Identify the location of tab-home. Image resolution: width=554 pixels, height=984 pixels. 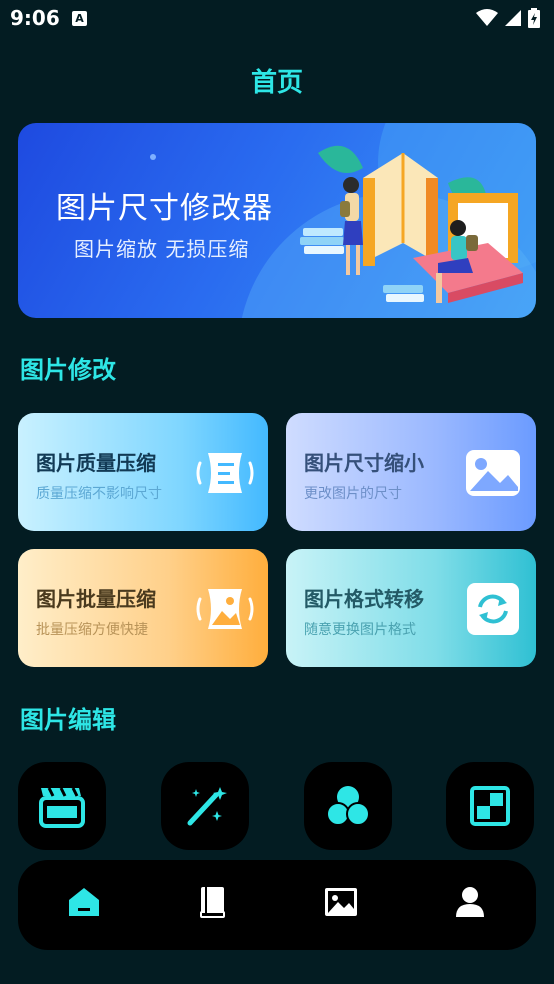
(84, 902).